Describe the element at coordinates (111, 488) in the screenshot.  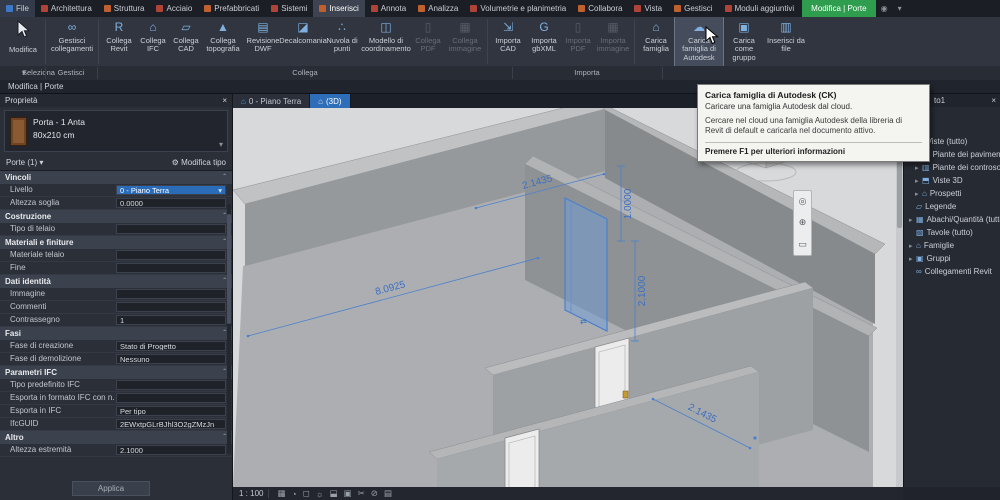
I see `apply-button: Applica` at that location.